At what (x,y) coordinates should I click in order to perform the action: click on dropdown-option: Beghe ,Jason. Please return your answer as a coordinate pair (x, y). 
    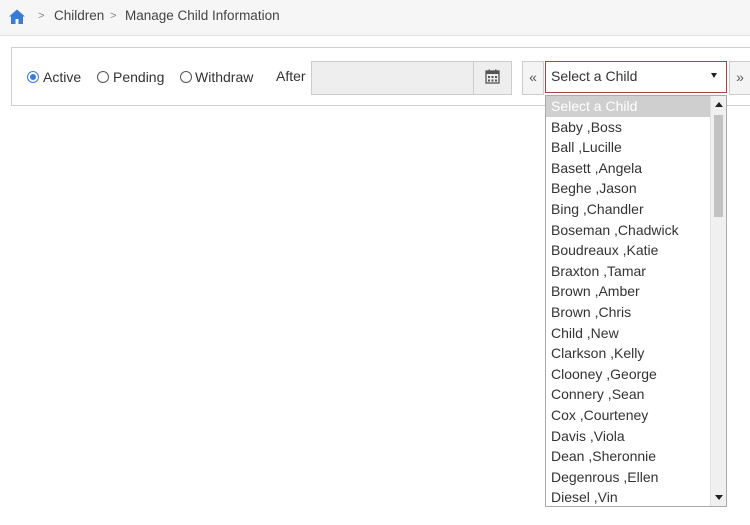
    Looking at the image, I should click on (628, 188).